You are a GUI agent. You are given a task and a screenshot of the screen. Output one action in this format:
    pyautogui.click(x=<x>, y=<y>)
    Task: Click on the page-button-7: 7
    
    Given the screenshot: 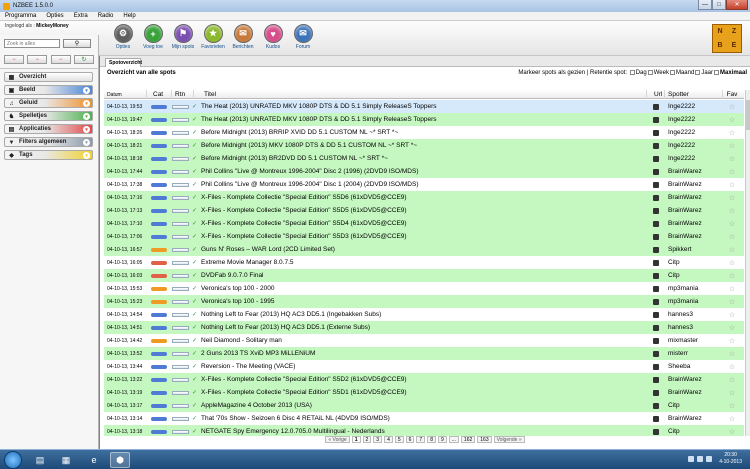 What is the action you would take?
    pyautogui.click(x=421, y=439)
    